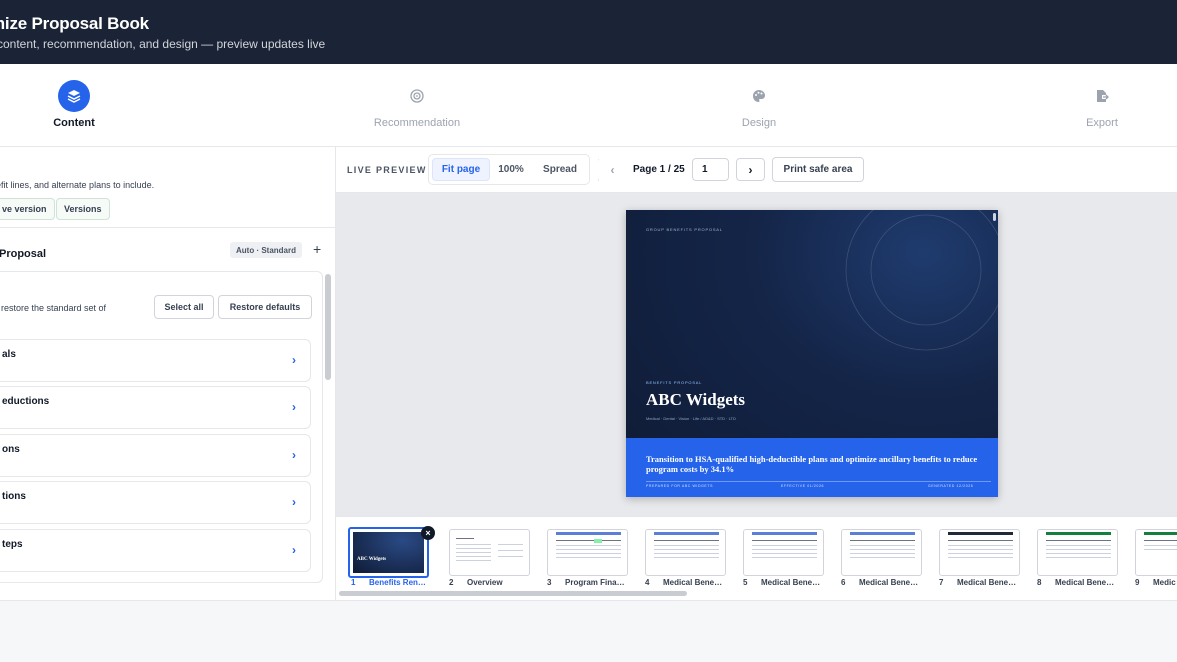  I want to click on thumbnail-label: 2 Overview, so click(476, 582).